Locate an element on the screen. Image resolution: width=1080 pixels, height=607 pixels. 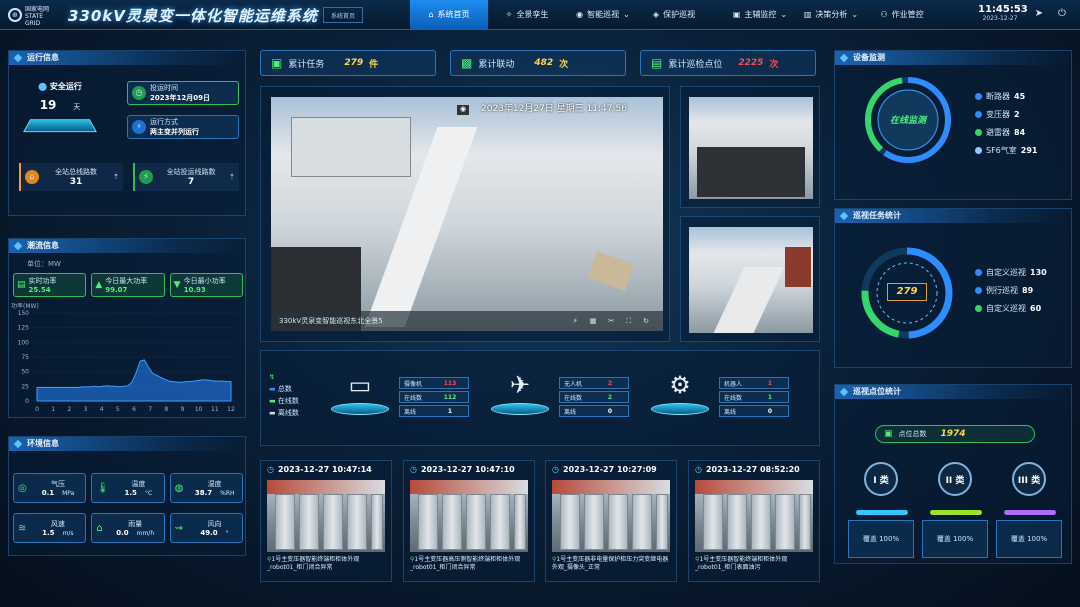
device-stat-label: 离线 is located at coordinates (410, 412).